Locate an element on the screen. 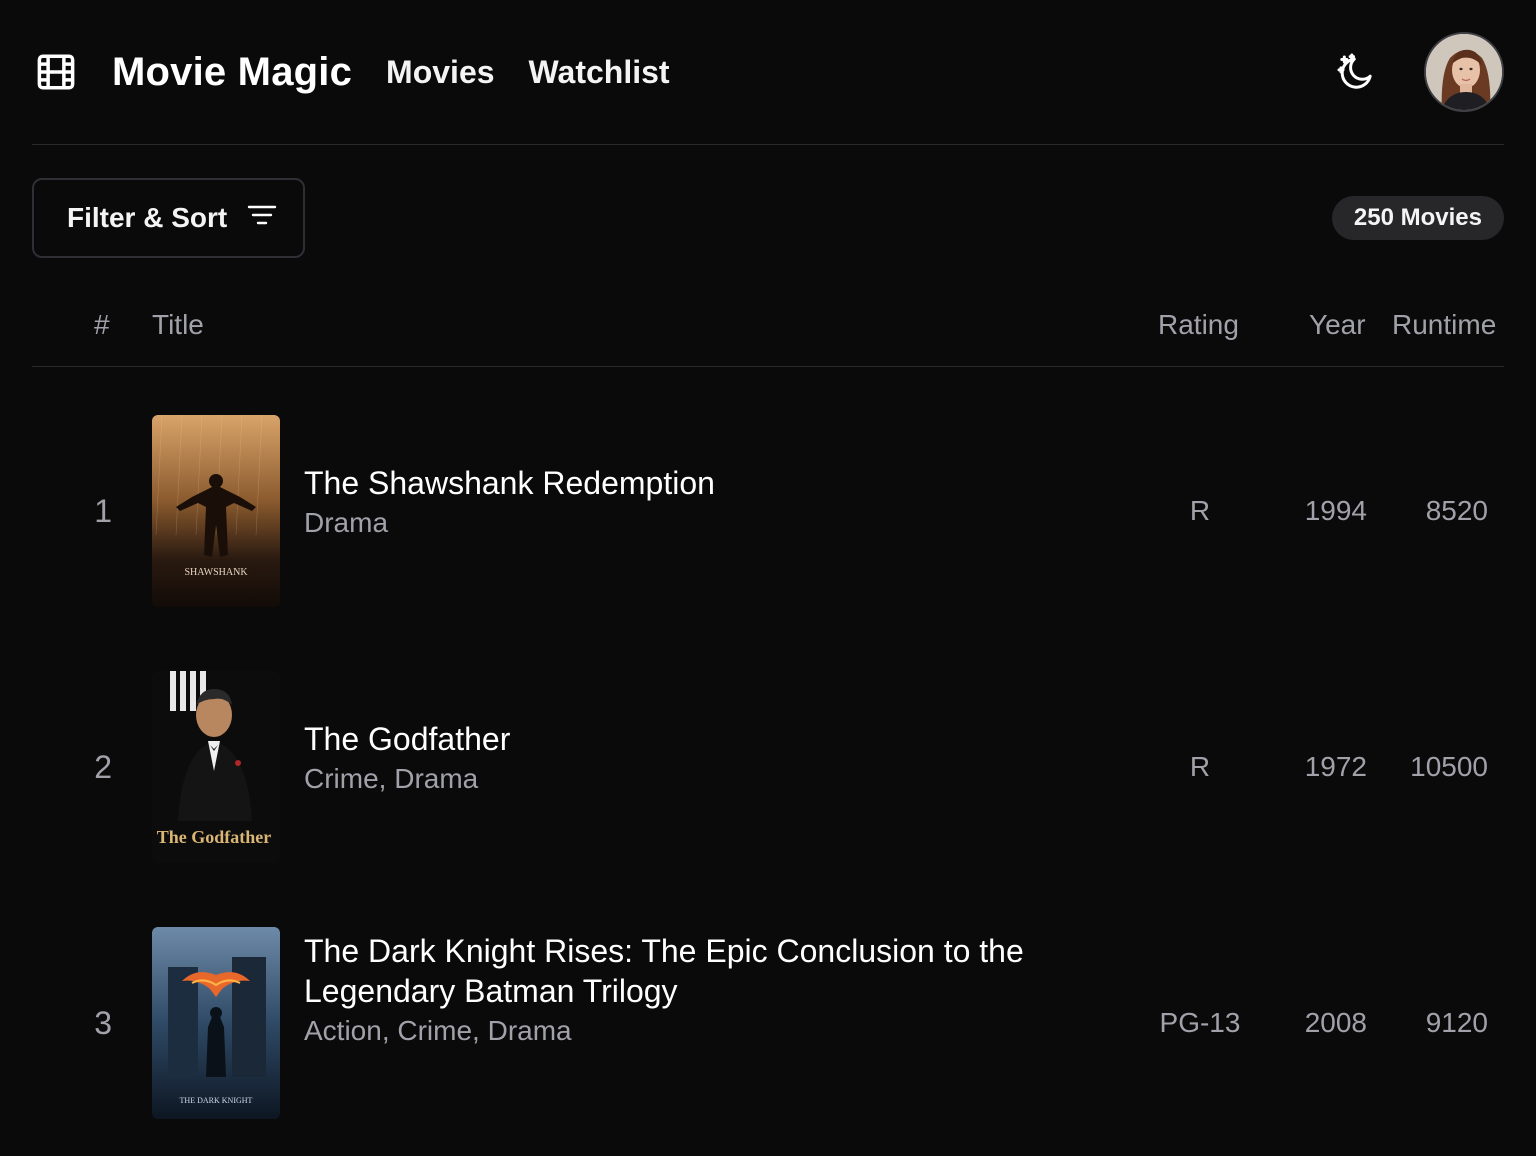 Image resolution: width=1536 pixels, height=1156 pixels. filter-sort-button: Filter & Sort is located at coordinates (168, 218).